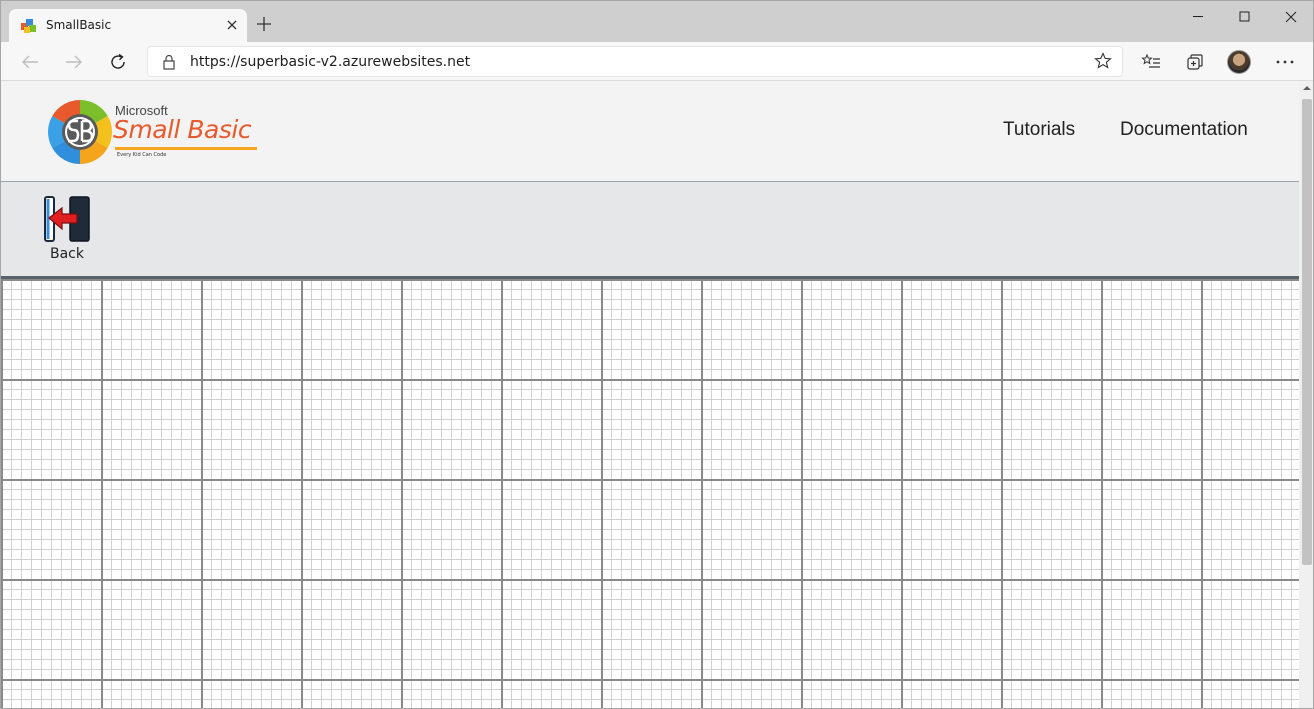 The image size is (1314, 709). Describe the element at coordinates (657, 21) in the screenshot. I see `tab-strip: SmallBasic` at that location.